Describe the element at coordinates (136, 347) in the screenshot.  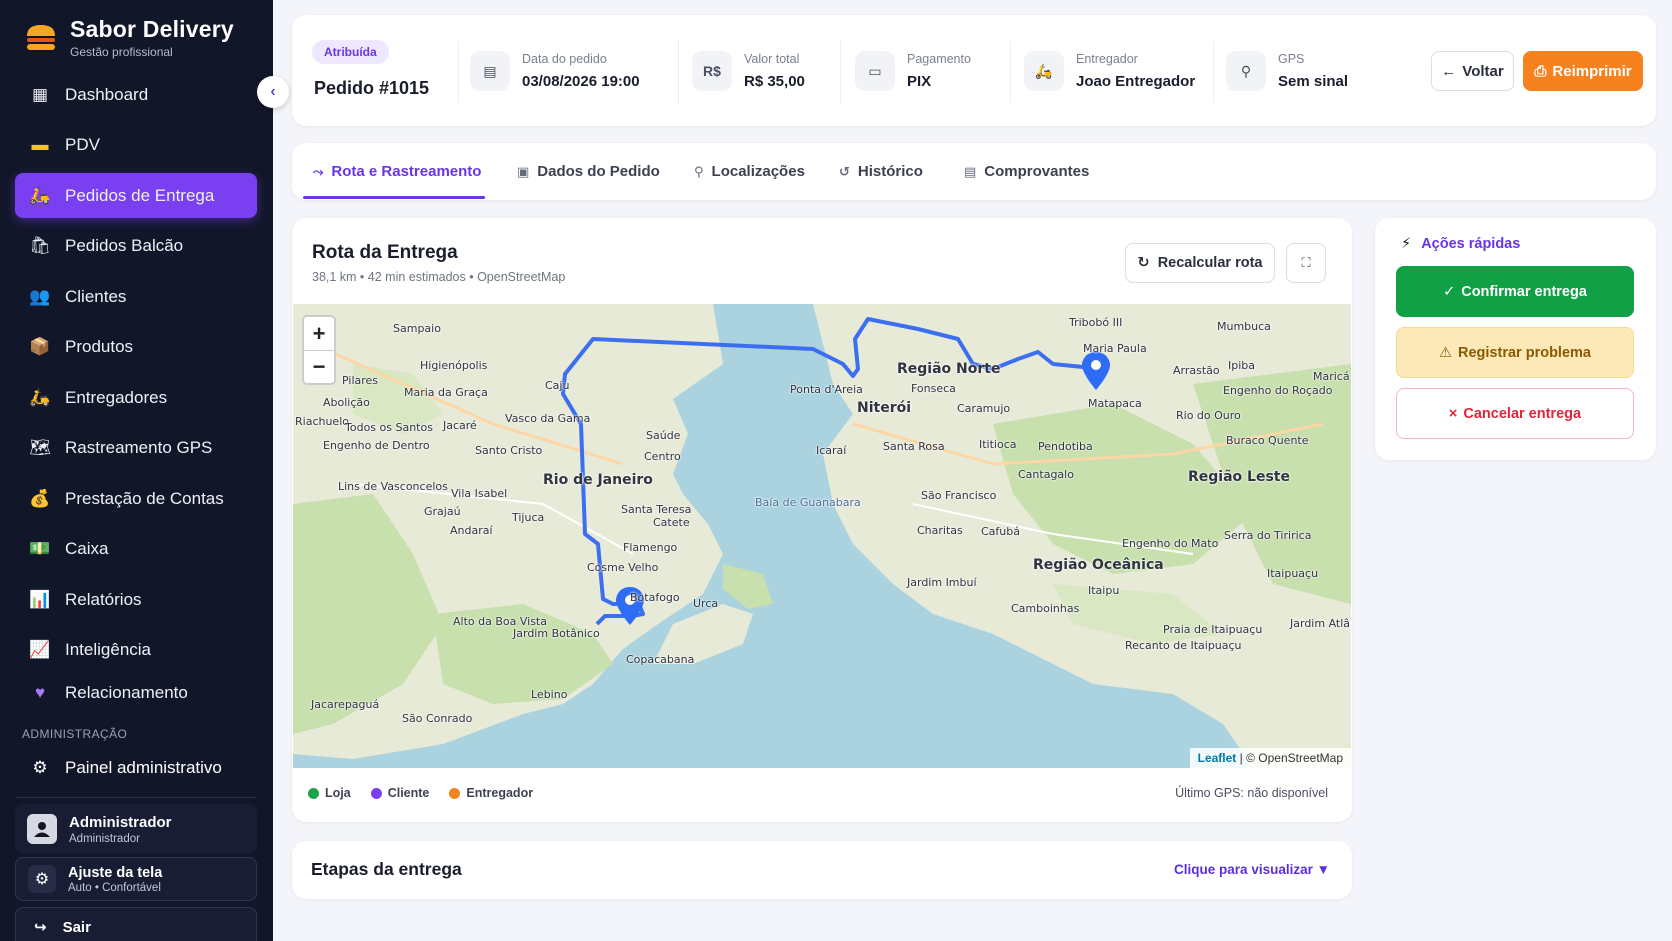
I see `sidebar-item-produtos: 📦 Produtos` at that location.